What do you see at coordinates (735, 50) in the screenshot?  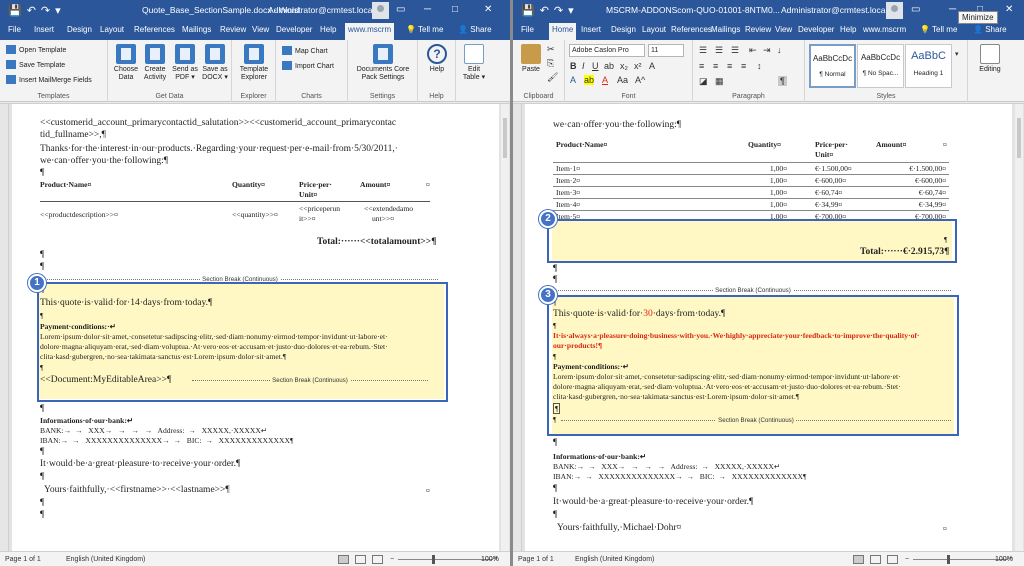 I see `multilevel-list-icon: ☰` at bounding box center [735, 50].